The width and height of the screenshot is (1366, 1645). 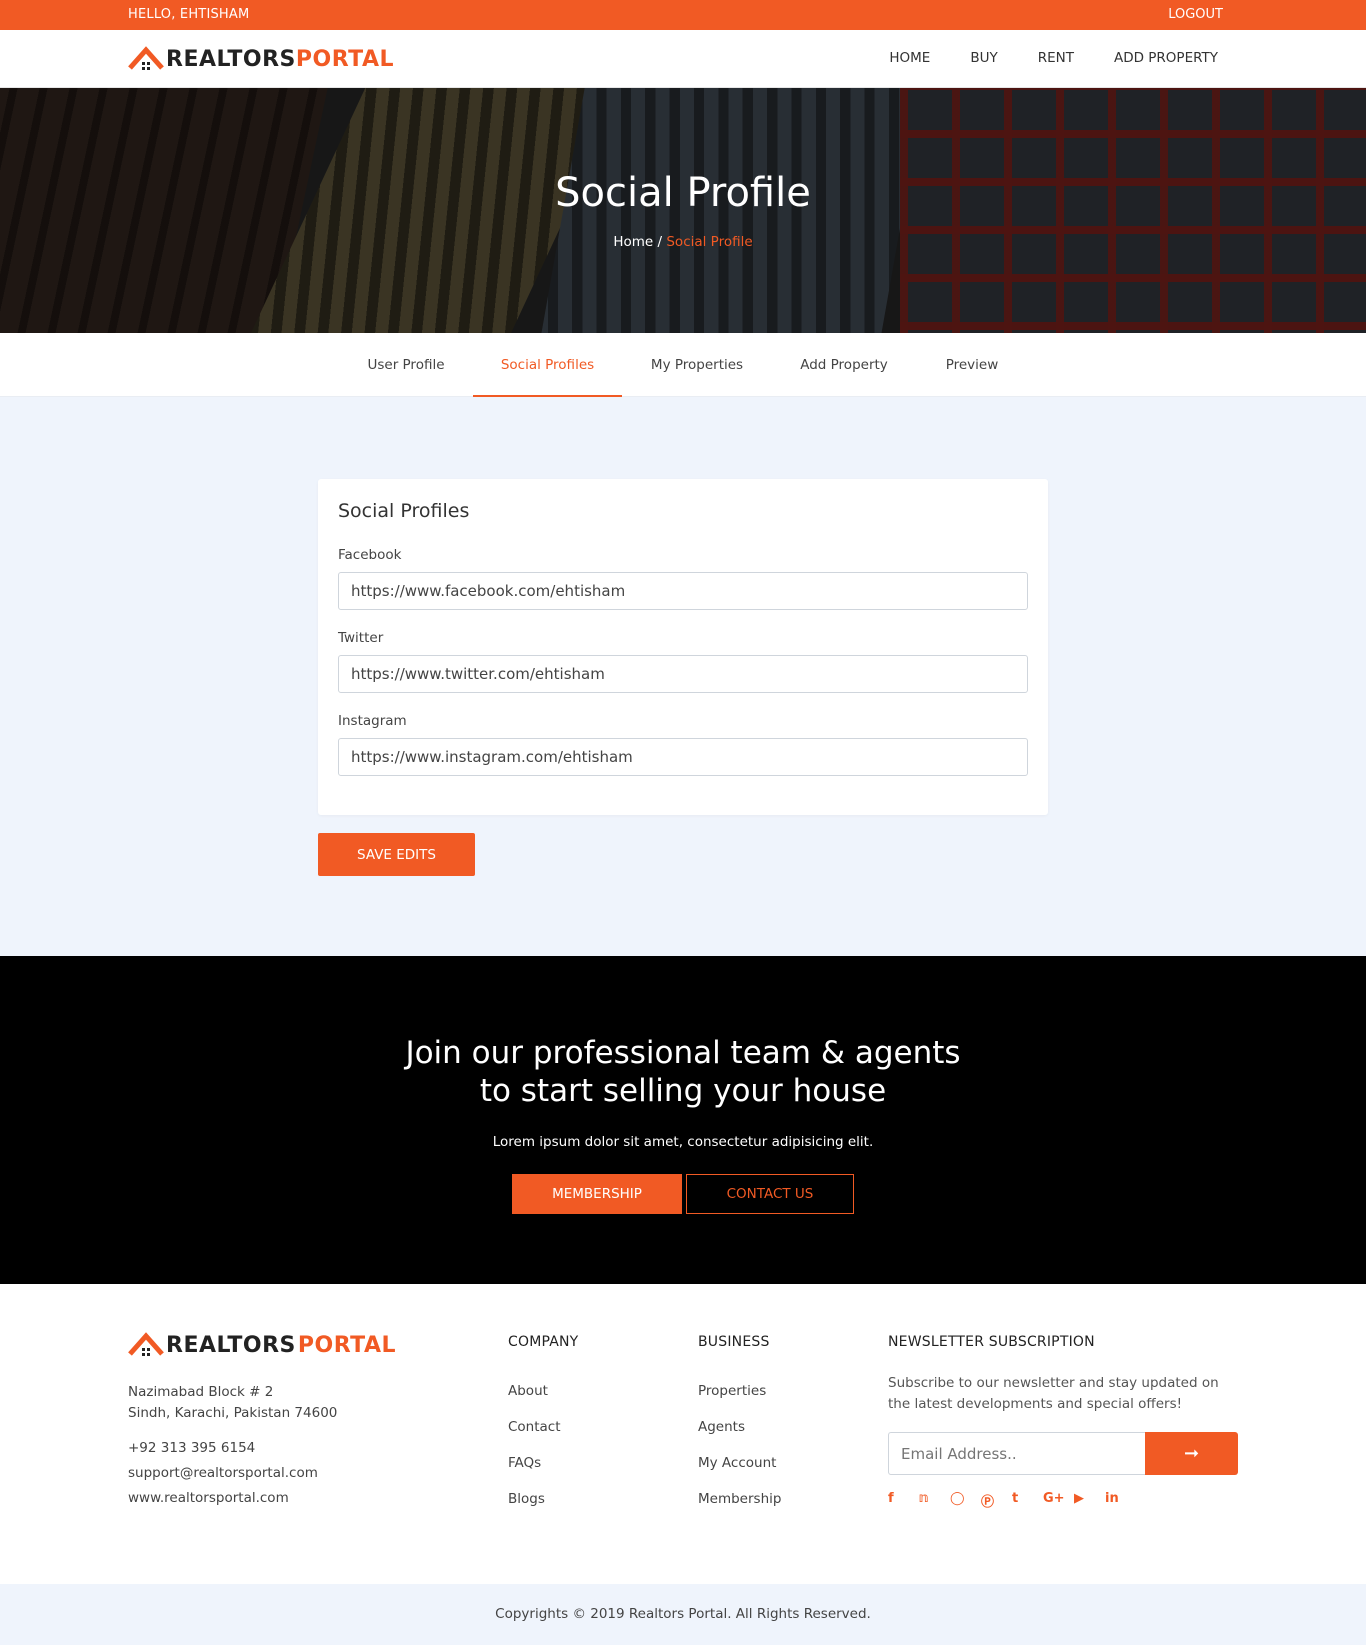 I want to click on membership-button: MEMBERSHIP, so click(x=597, y=1194).